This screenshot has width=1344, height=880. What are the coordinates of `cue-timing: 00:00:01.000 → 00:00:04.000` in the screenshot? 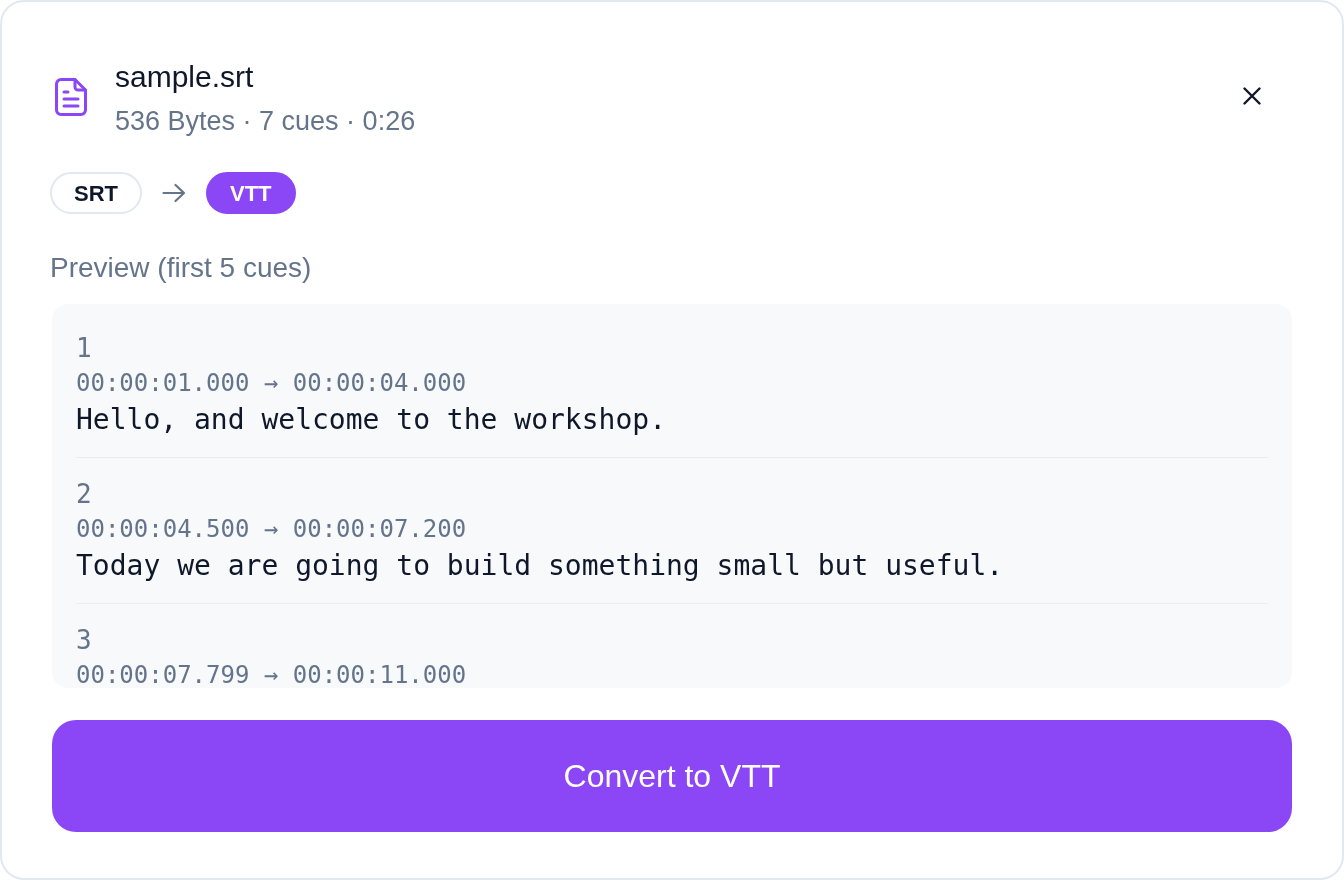 It's located at (272, 383).